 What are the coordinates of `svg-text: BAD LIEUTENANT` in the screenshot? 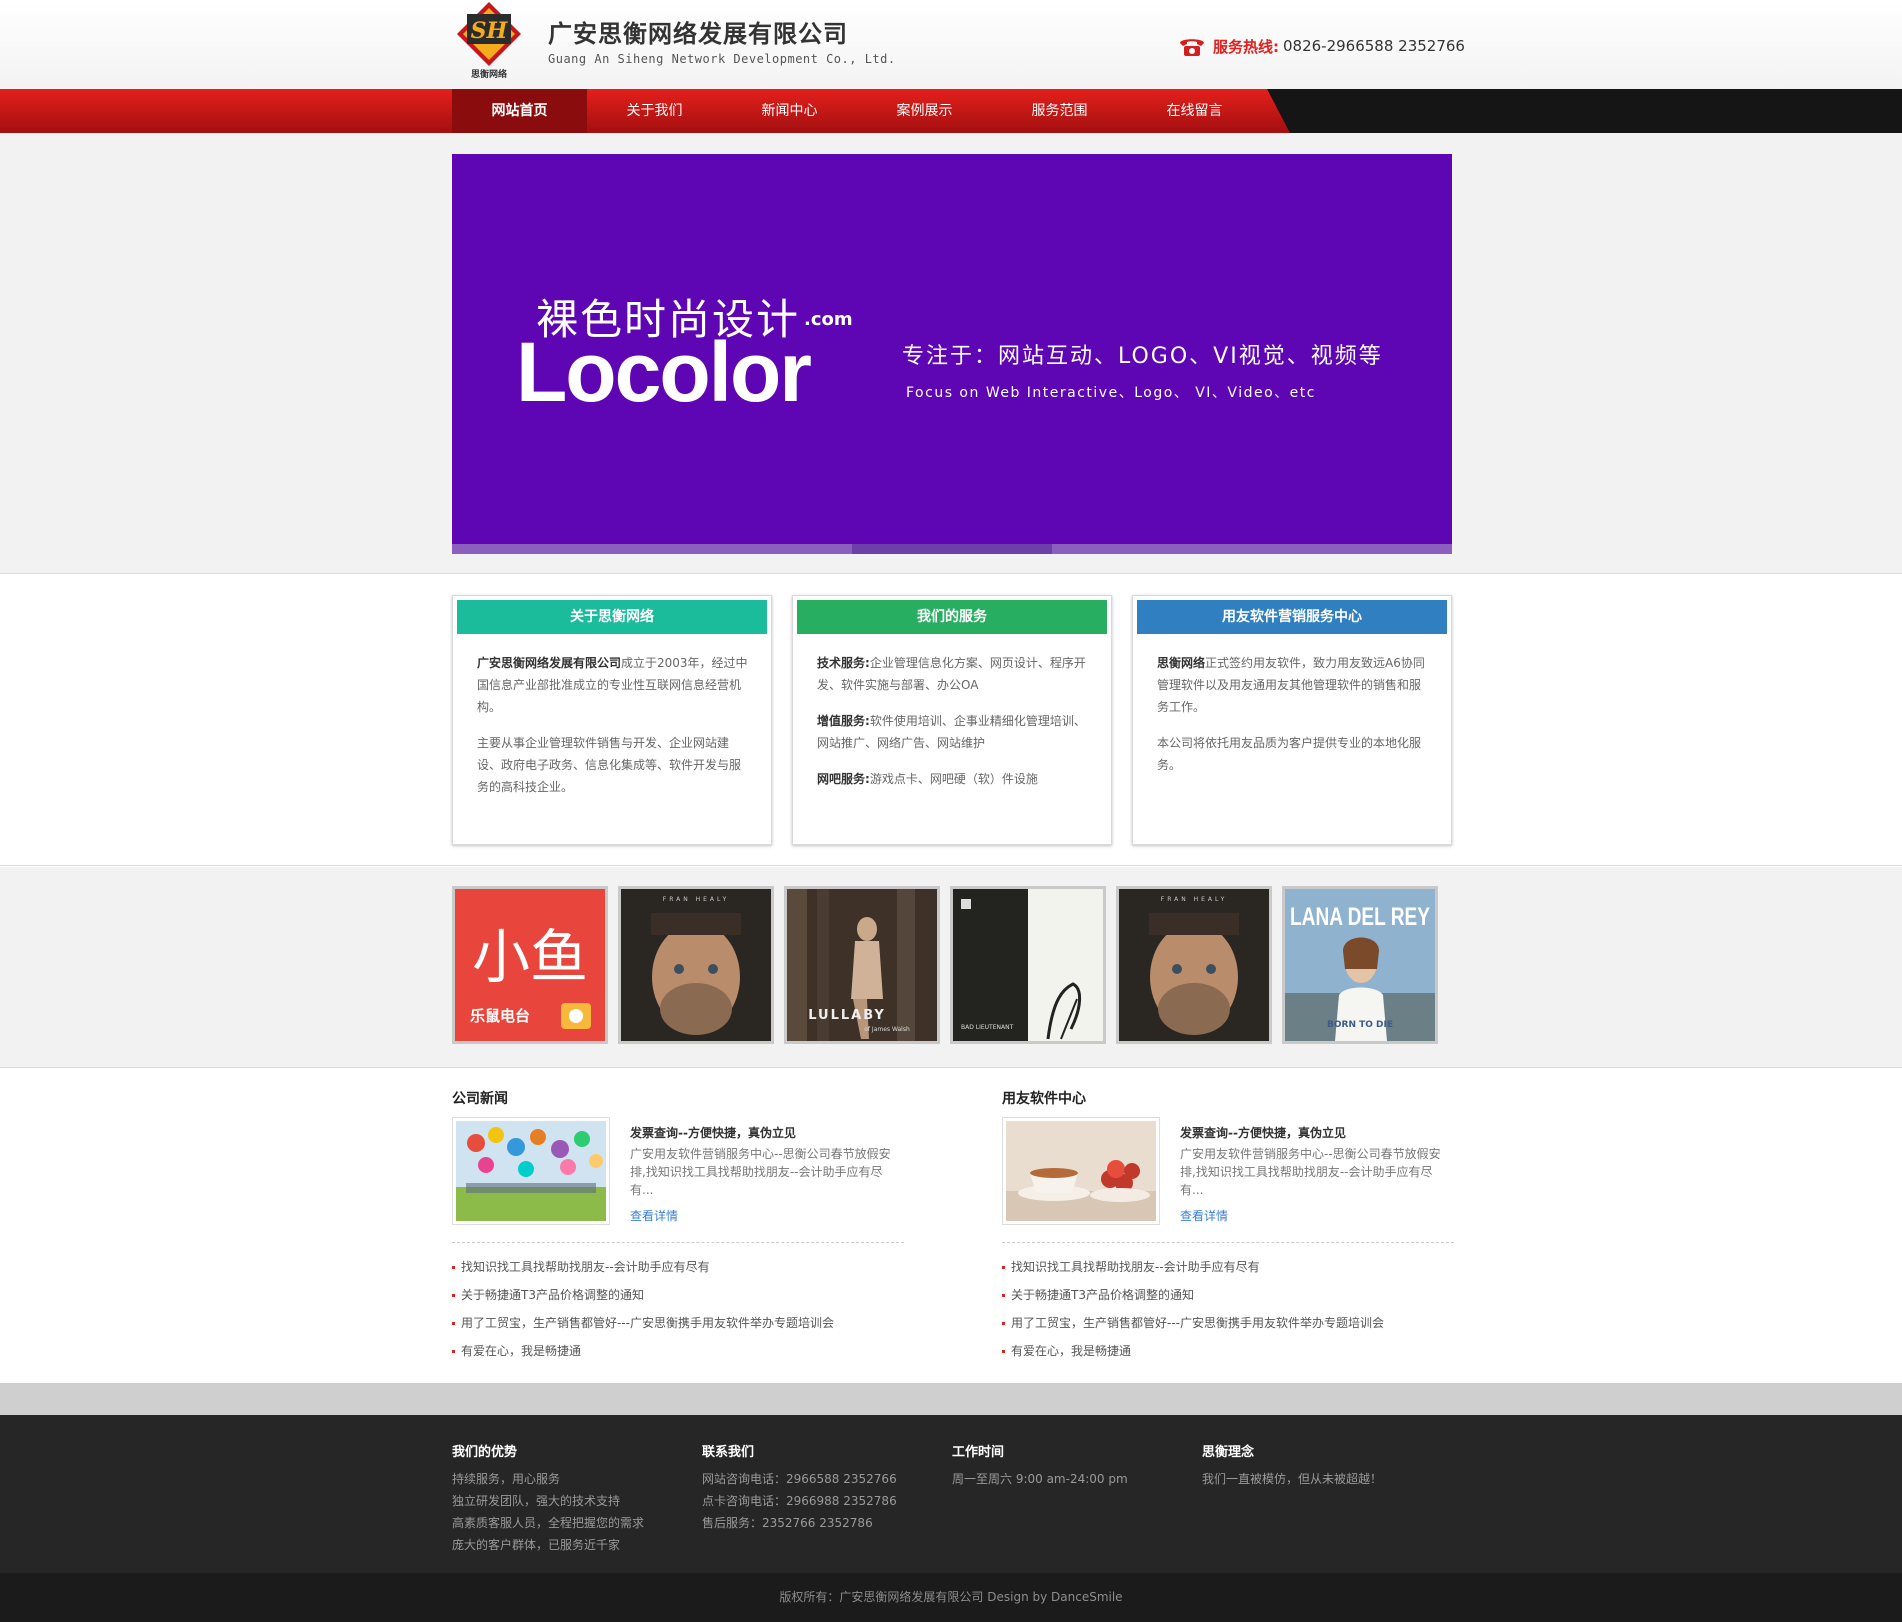 It's located at (987, 1027).